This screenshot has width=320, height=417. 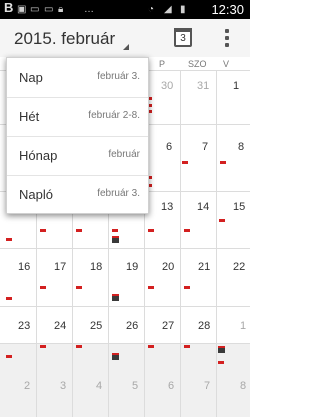 I want to click on today-number: 3, so click(x=183, y=38).